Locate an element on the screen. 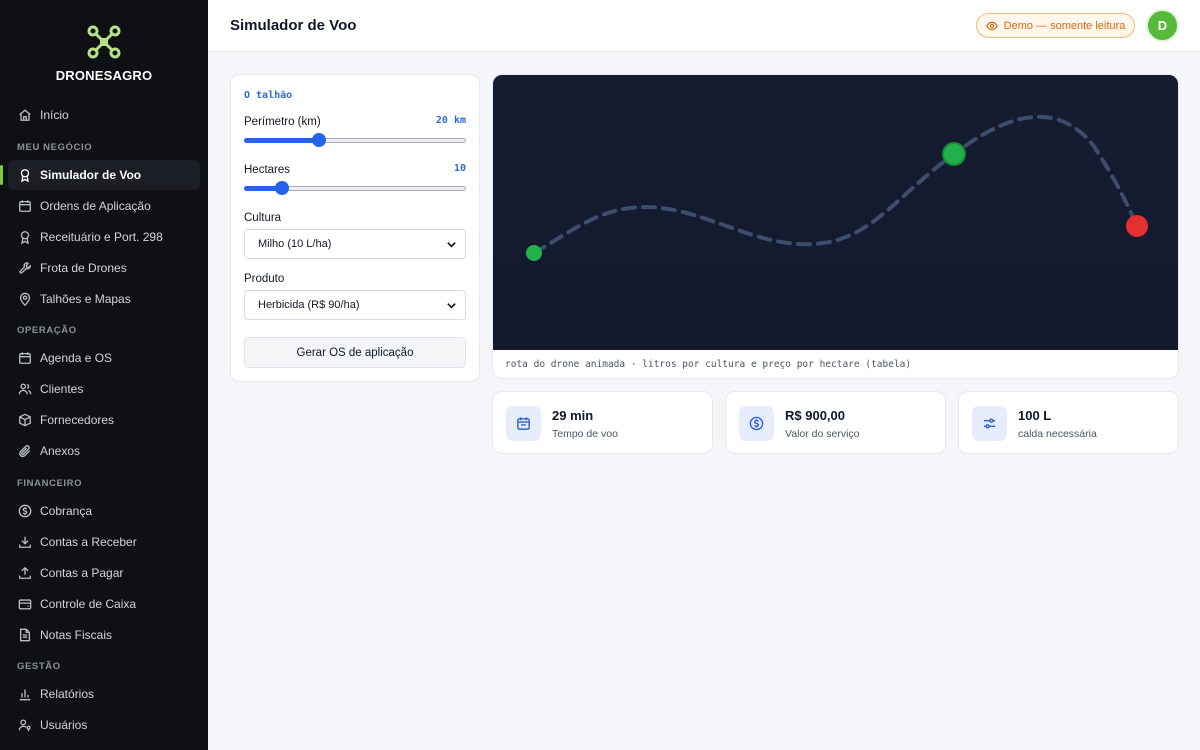 This screenshot has width=1200, height=750. sidebar-item-usuarios: Usuários is located at coordinates (104, 725).